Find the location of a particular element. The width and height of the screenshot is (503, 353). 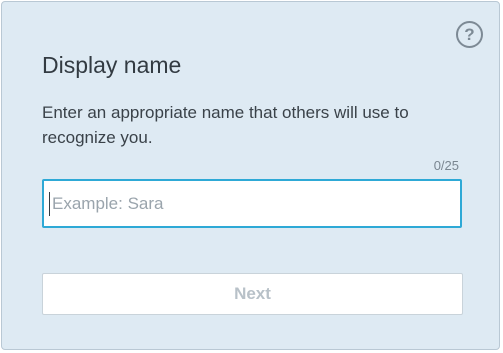

text-caret is located at coordinates (49, 204).